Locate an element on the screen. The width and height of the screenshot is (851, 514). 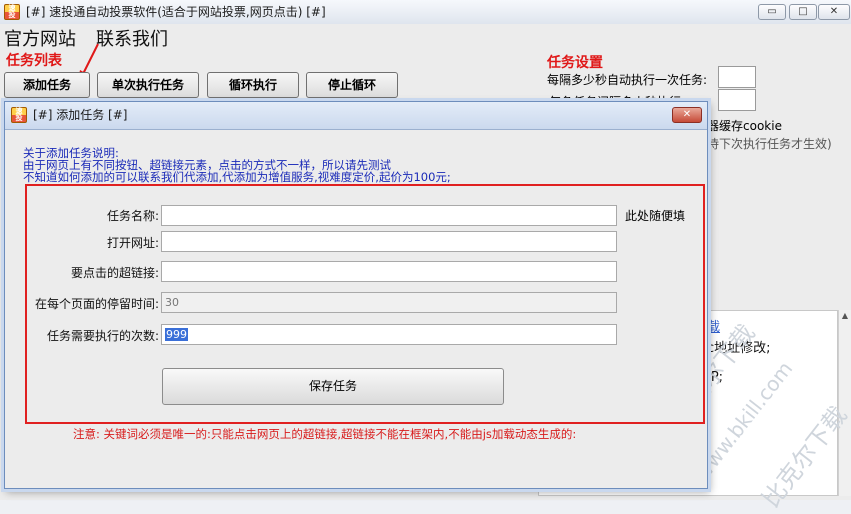
dialog-title-bar: 速投 [#] 添加任务 [#] ✕ is located at coordinates (356, 116).